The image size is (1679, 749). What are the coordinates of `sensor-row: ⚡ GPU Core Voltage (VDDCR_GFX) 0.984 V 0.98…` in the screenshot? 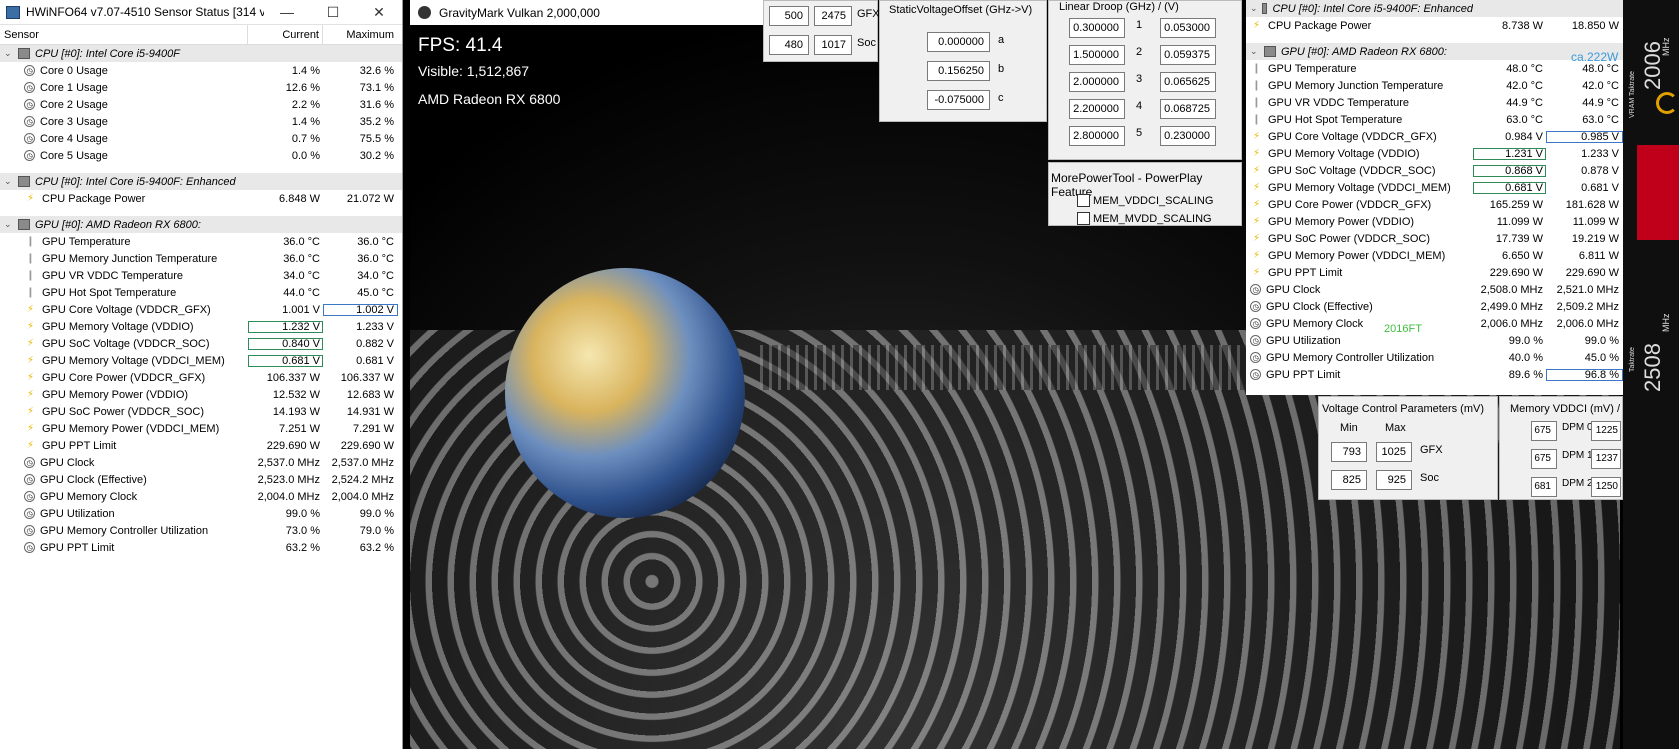 It's located at (1434, 136).